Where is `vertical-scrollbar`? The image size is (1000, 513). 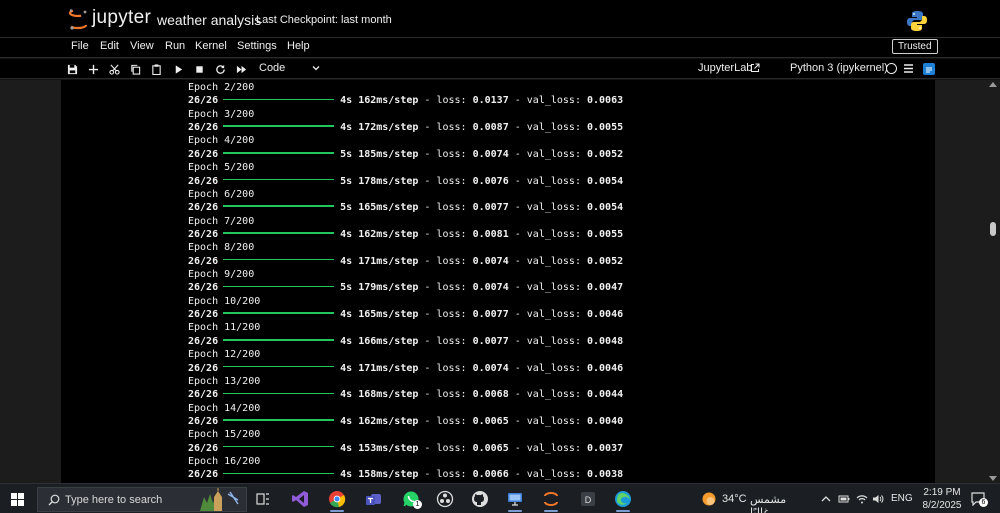
vertical-scrollbar is located at coordinates (993, 281).